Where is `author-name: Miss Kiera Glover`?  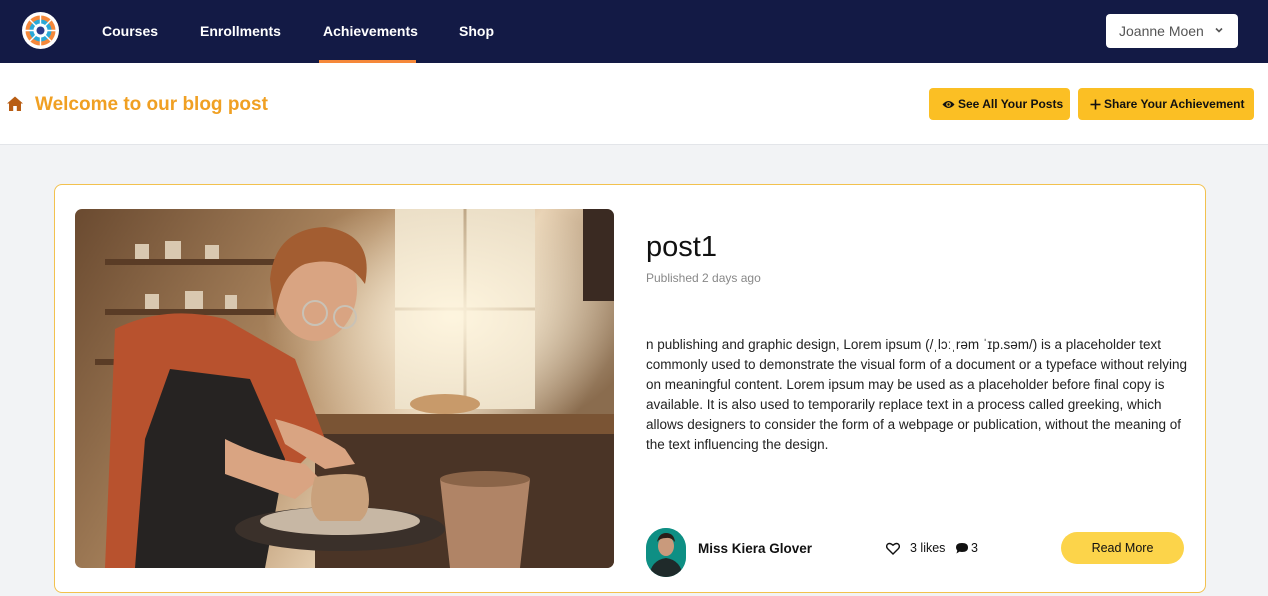 author-name: Miss Kiera Glover is located at coordinates (755, 548).